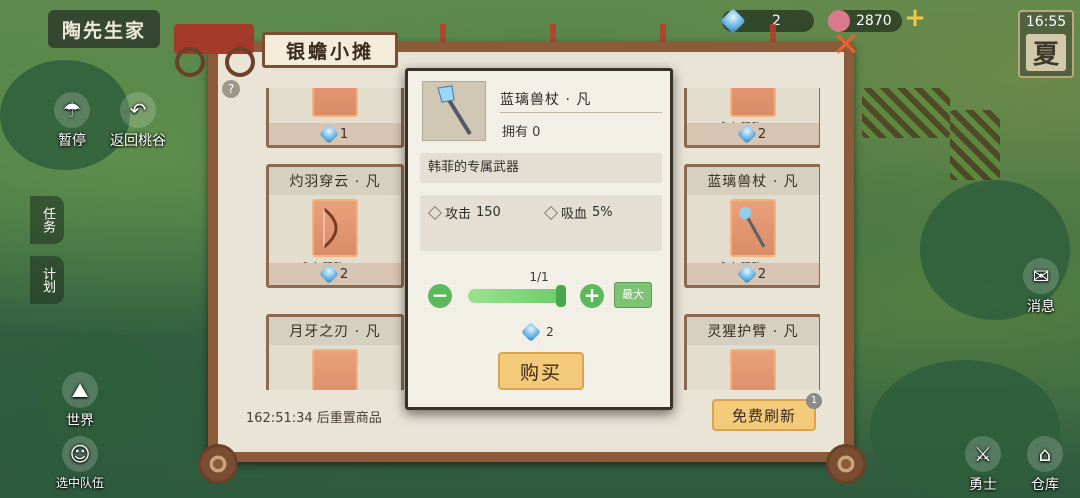  I want to click on help-icon: ?, so click(231, 89).